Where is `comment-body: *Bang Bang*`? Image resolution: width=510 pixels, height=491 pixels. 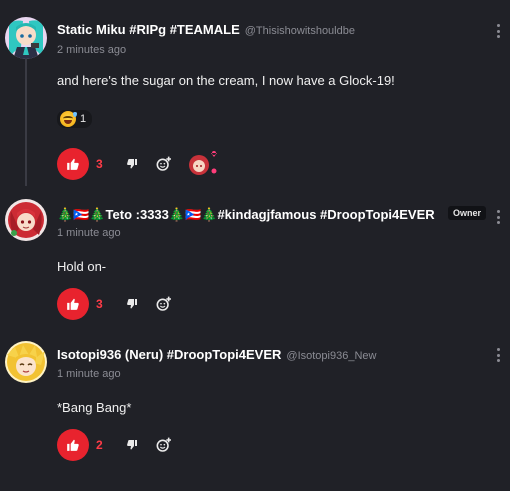
comment-body: *Bang Bang* is located at coordinates (94, 407).